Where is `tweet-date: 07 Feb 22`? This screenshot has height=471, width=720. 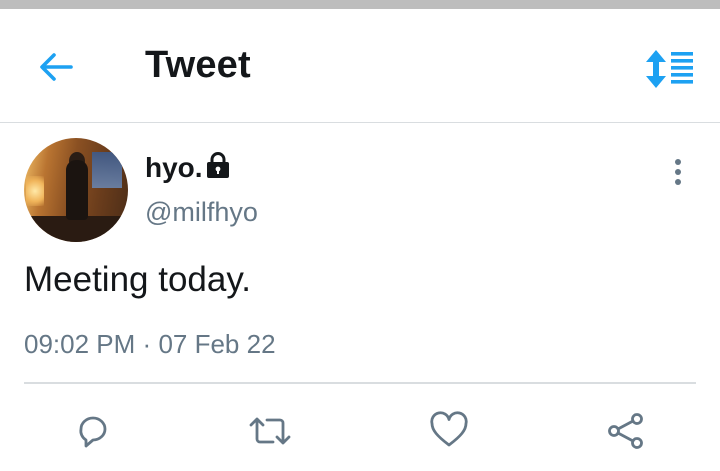
tweet-date: 07 Feb 22 is located at coordinates (217, 344).